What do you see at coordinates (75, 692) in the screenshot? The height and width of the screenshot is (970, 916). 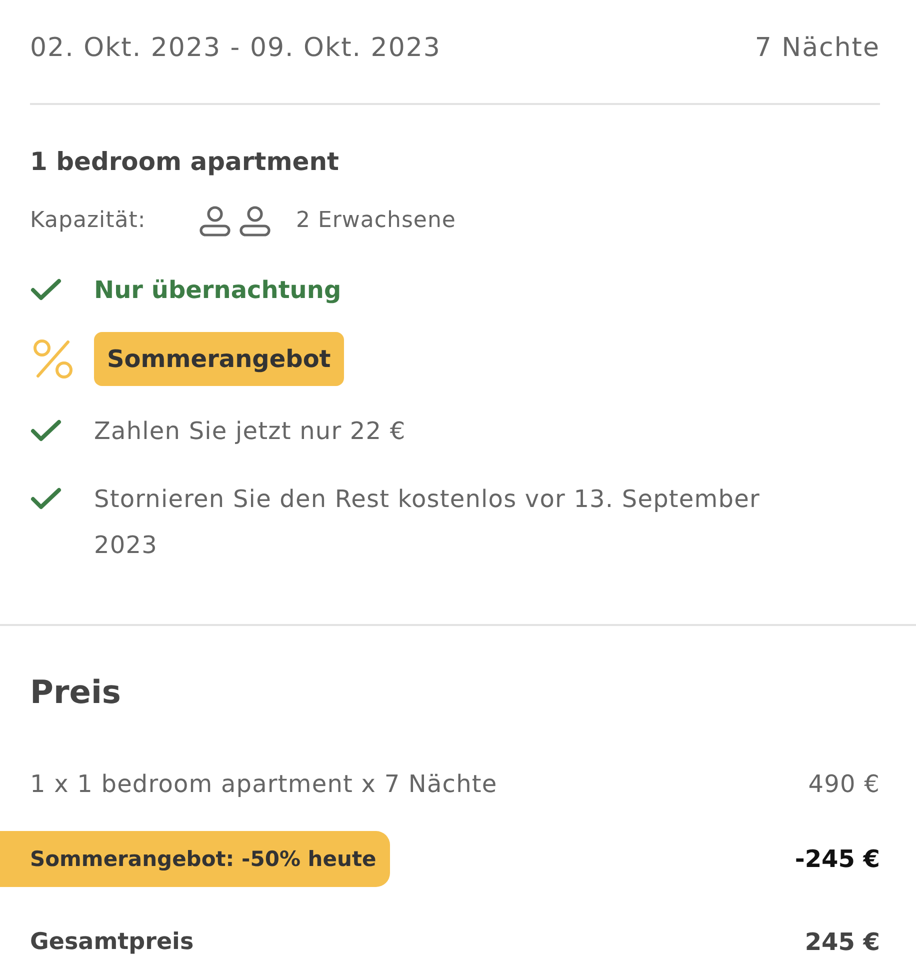 I see `price-heading: Preis` at bounding box center [75, 692].